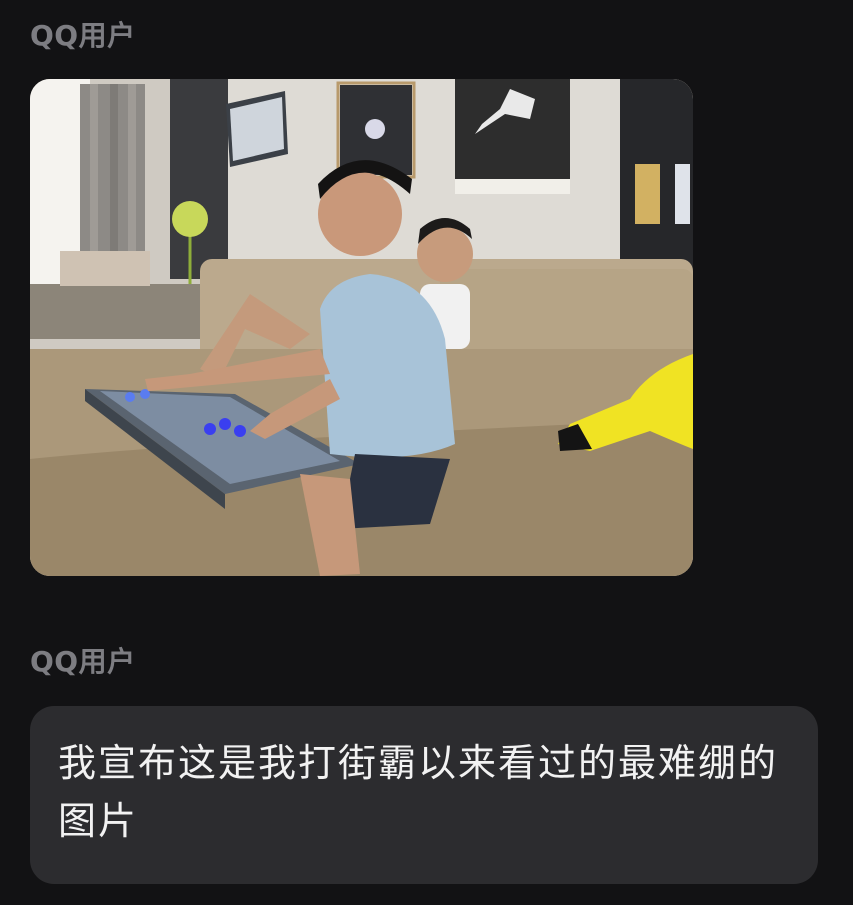 The height and width of the screenshot is (905, 853). What do you see at coordinates (418, 792) in the screenshot?
I see `message-text: 我宣布这是我打街霸以来看过的最难绷的图片` at bounding box center [418, 792].